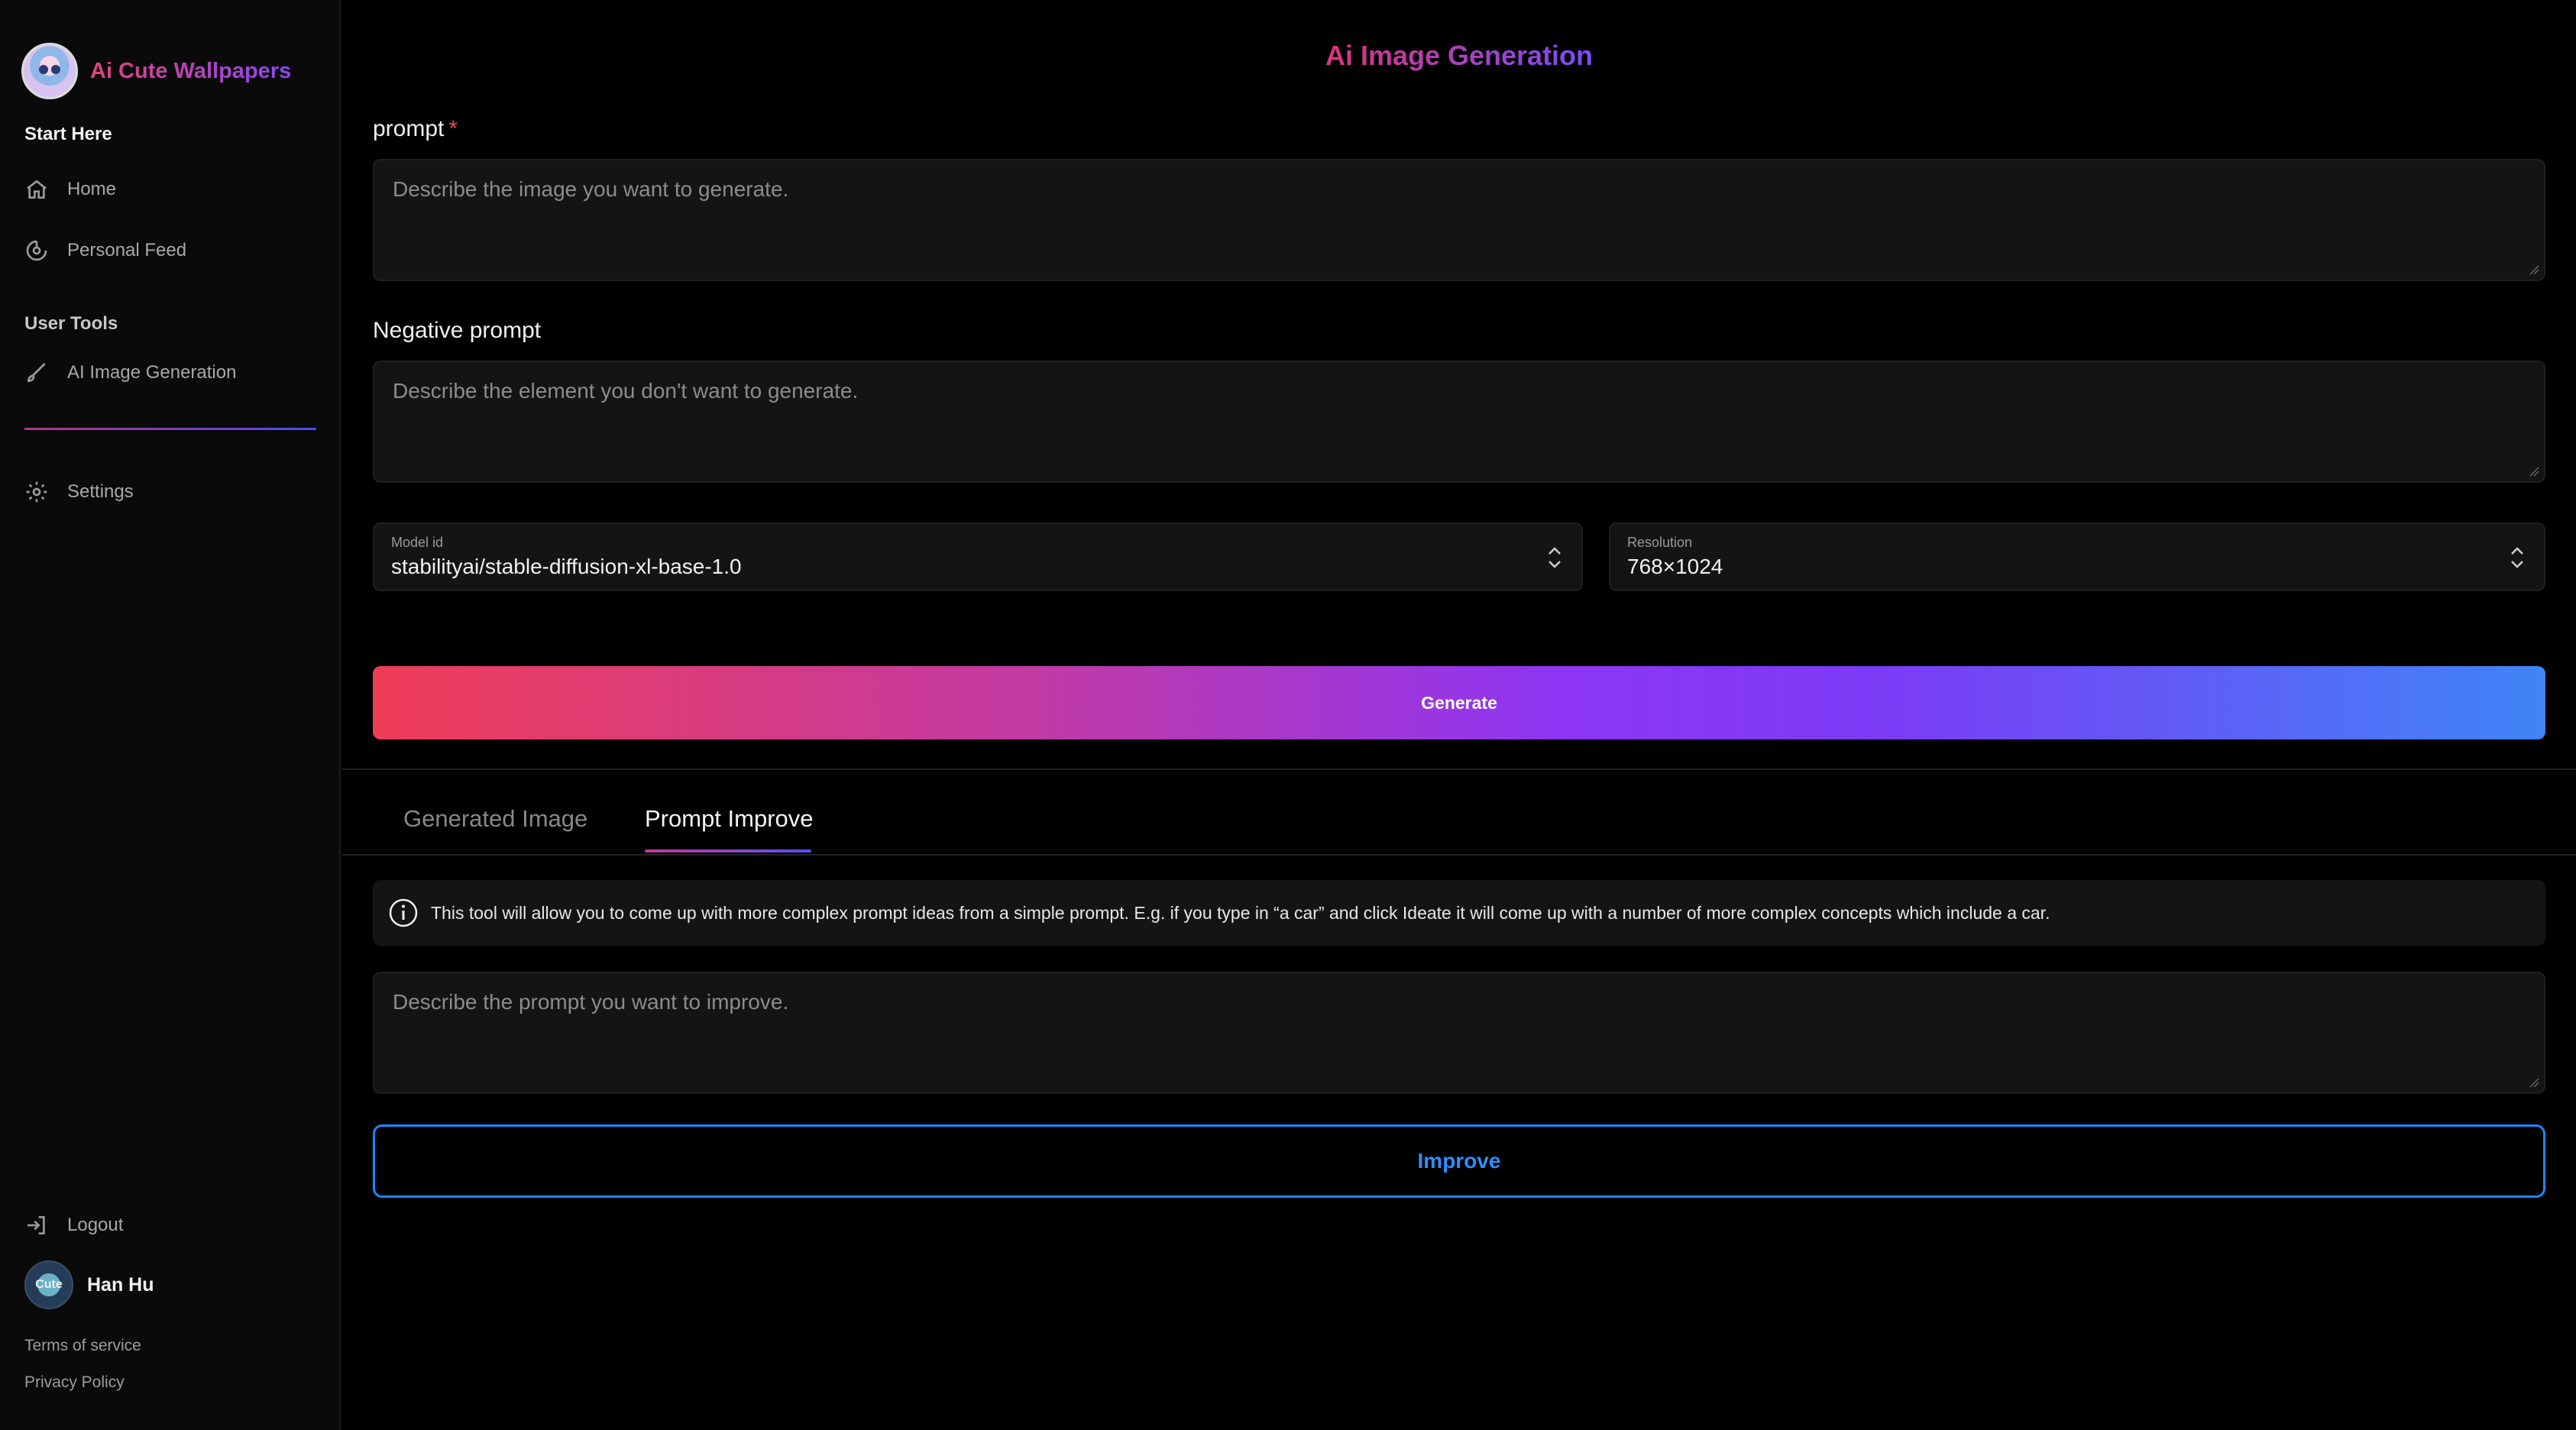  I want to click on home-icon, so click(37, 189).